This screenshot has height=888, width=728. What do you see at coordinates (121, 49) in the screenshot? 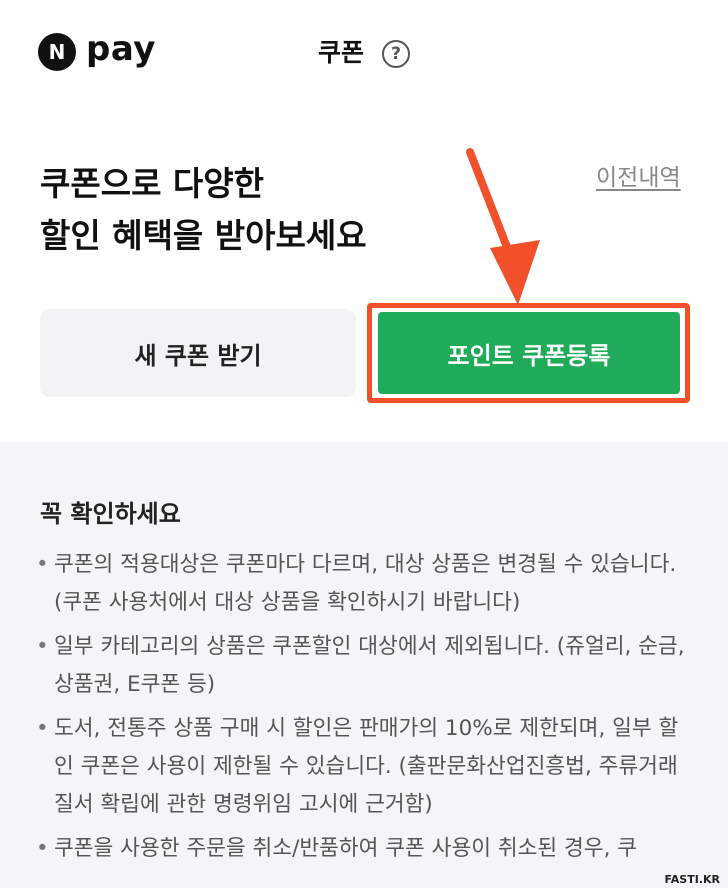
I see `logo-text: pay` at bounding box center [121, 49].